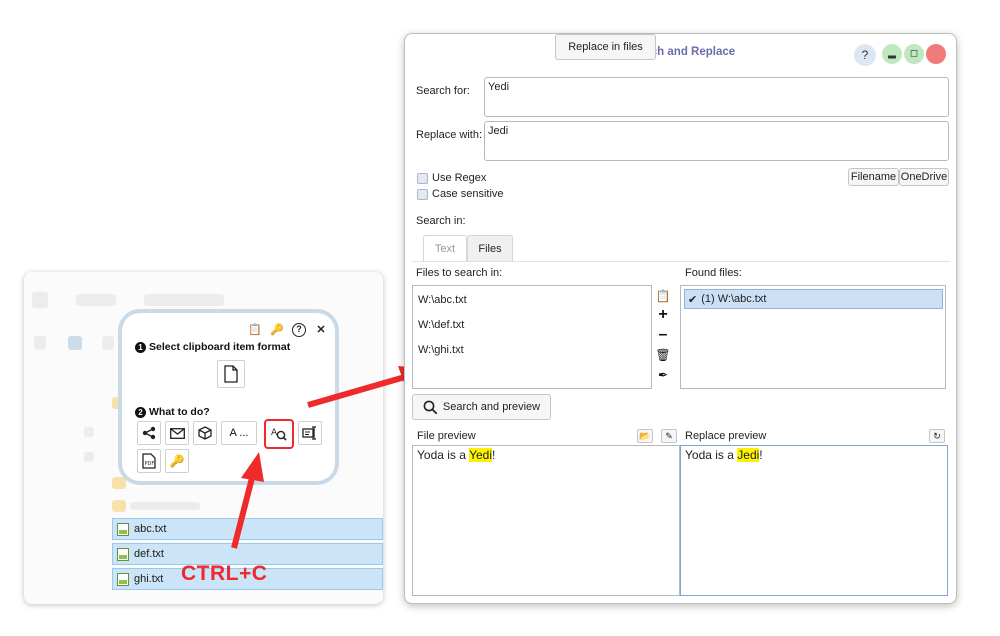 This screenshot has height=636, width=1000. I want to click on tab-divider, so click(681, 261).